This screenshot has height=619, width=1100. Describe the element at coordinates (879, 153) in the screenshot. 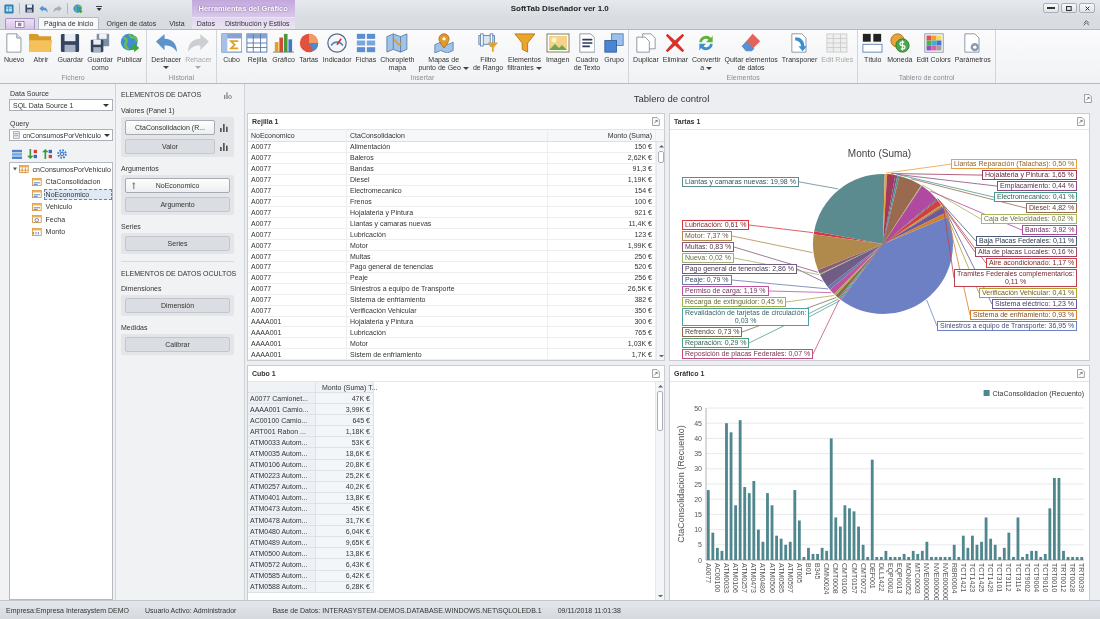

I see `chart-title: Monto (Suma)` at that location.